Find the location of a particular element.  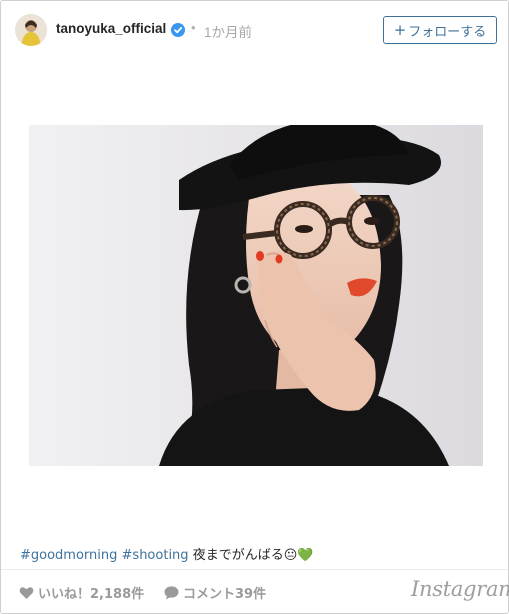

hashtag-shooting: #shooting is located at coordinates (155, 555).